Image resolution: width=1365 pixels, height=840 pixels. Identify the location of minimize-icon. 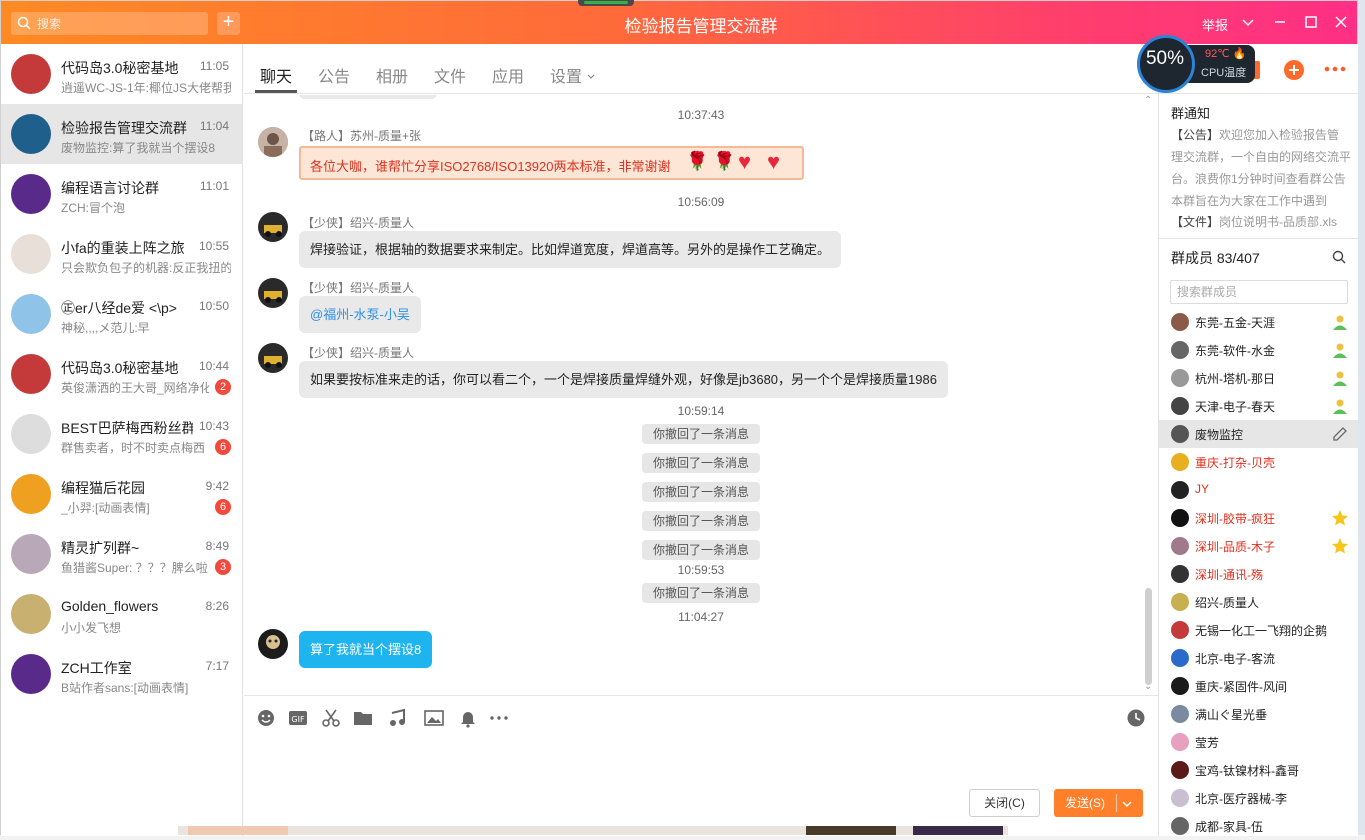
(1280, 22).